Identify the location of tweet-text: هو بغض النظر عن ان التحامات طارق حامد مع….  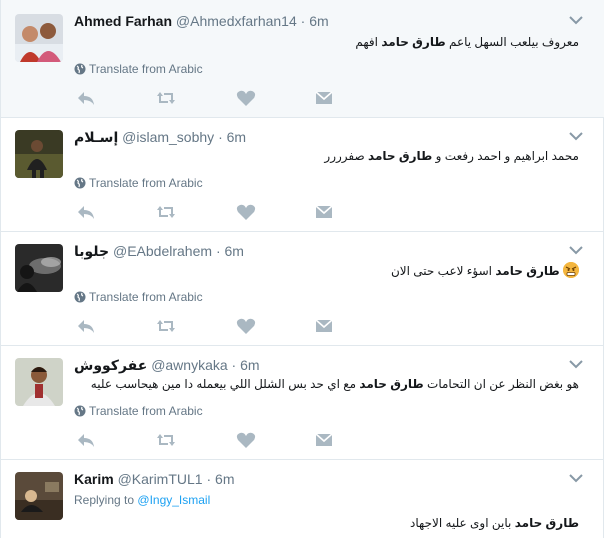
(326, 384).